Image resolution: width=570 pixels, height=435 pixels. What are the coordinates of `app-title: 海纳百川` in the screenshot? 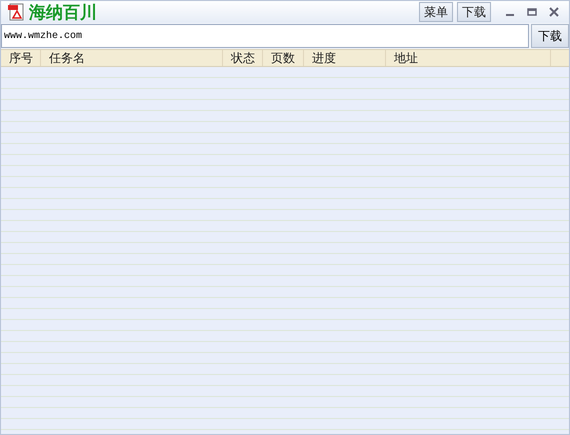 It's located at (63, 13).